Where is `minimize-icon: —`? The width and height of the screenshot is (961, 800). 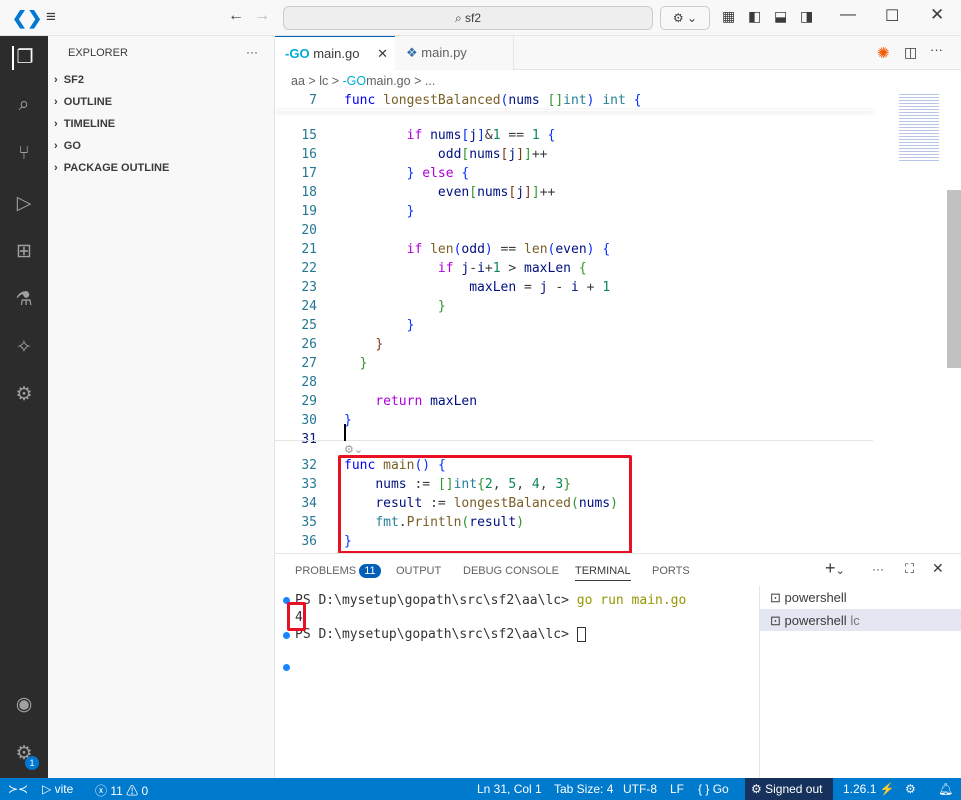
minimize-icon: — is located at coordinates (848, 15).